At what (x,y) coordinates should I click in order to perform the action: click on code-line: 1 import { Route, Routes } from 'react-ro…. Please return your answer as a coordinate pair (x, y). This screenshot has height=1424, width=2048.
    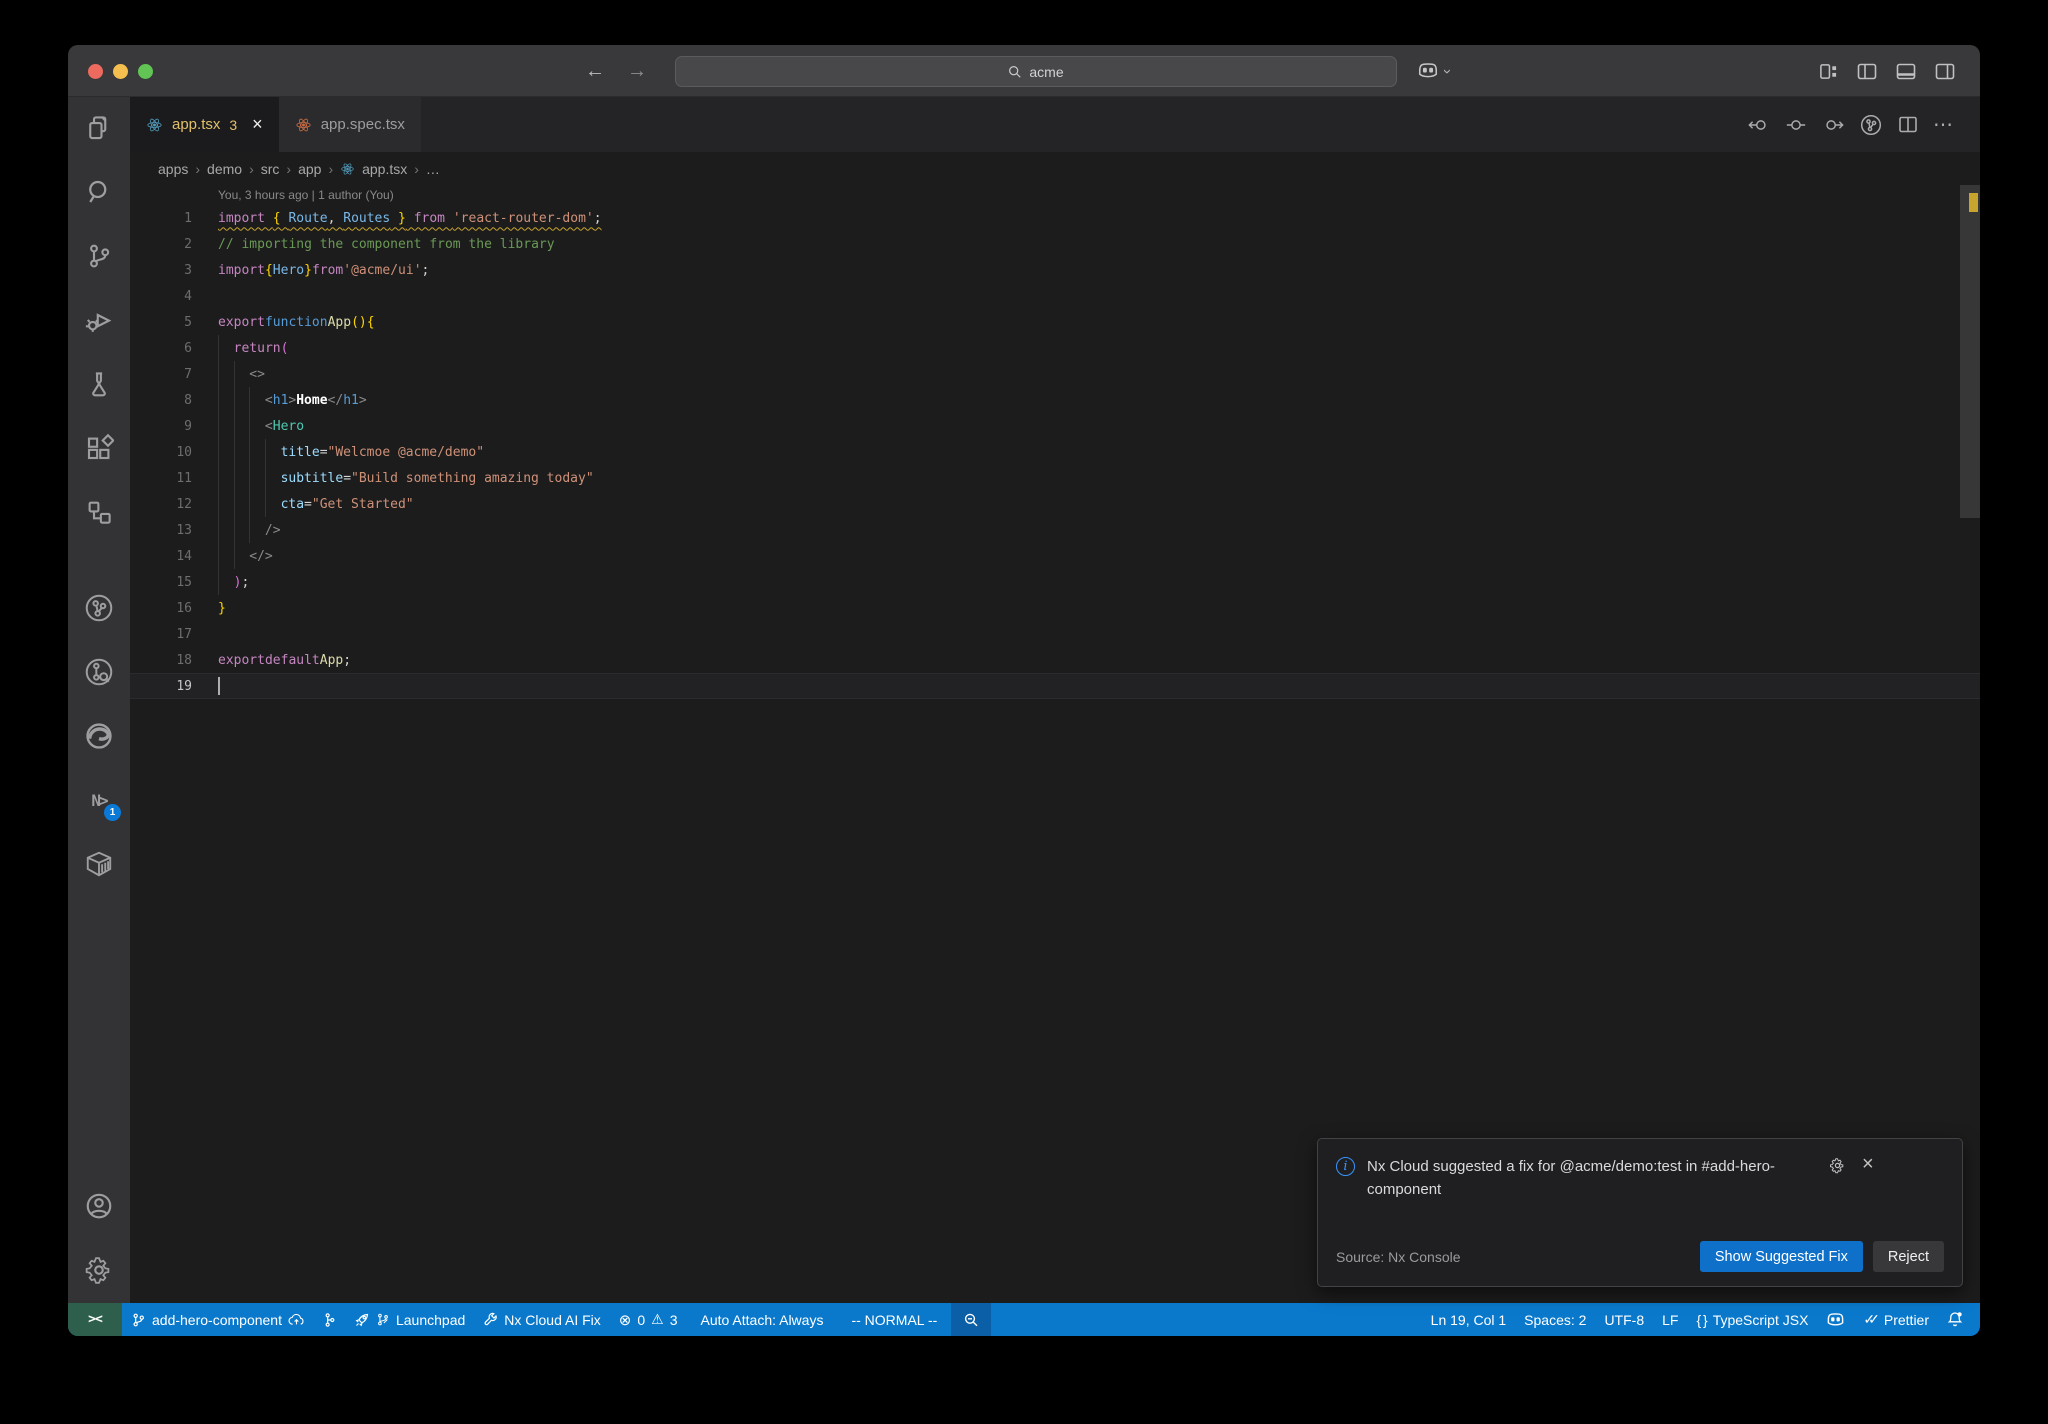
    Looking at the image, I should click on (1055, 218).